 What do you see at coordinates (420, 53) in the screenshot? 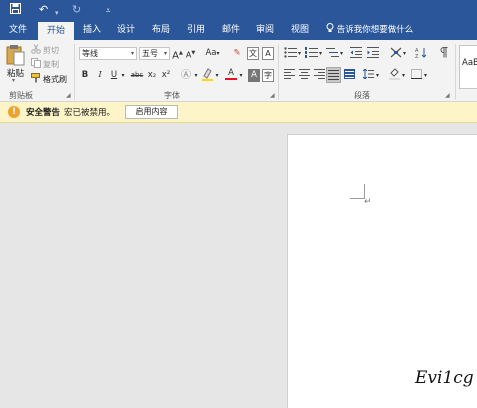
I see `sort-icon: AZ` at bounding box center [420, 53].